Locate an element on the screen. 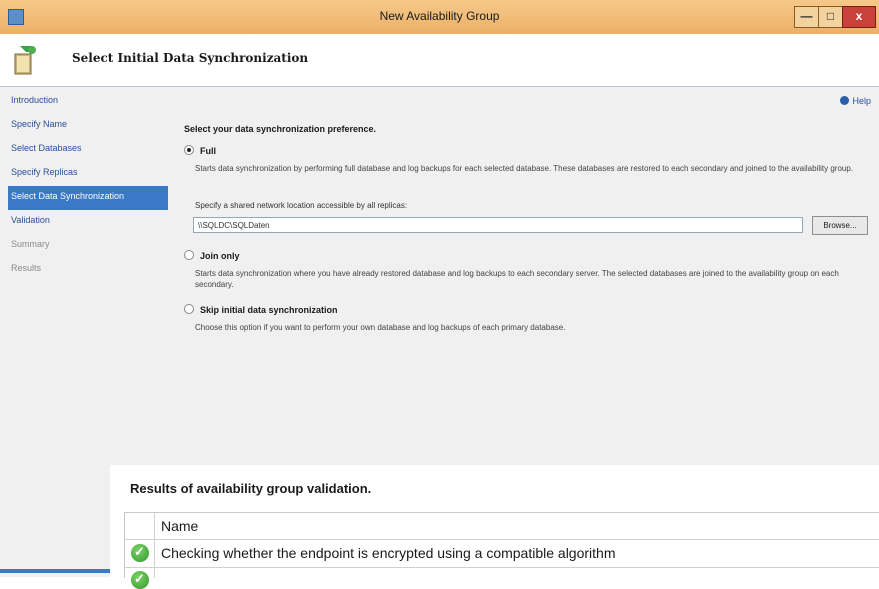  help-label: Help is located at coordinates (861, 101).